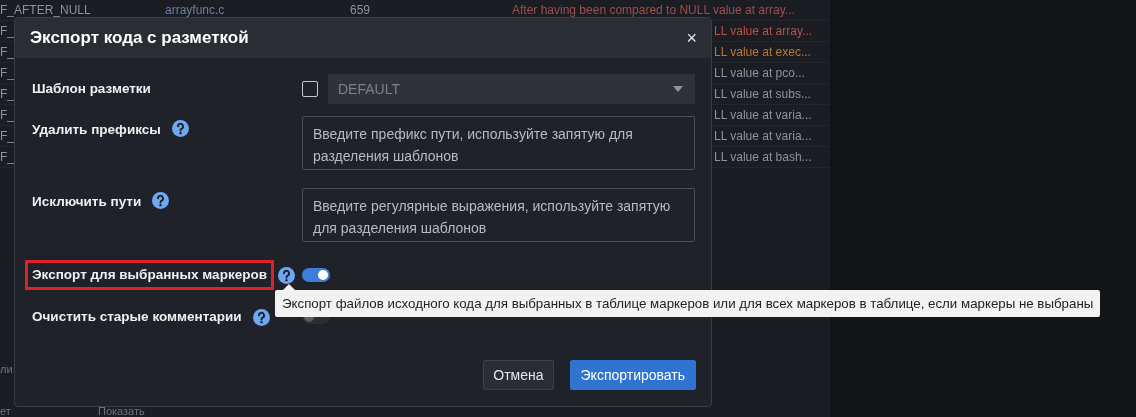 The image size is (1136, 417). I want to click on field-label: Исключить пути, so click(87, 202).